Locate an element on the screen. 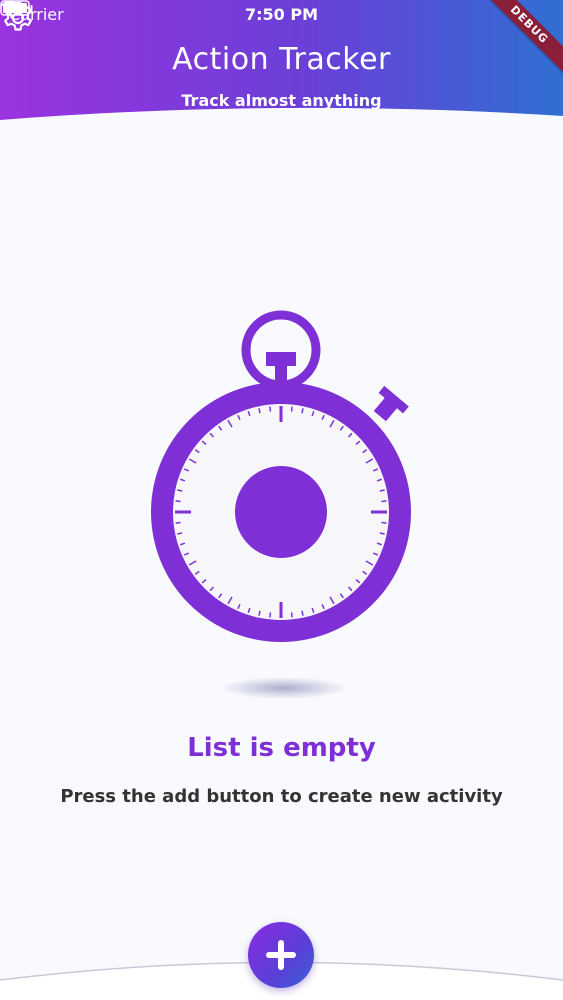  status-bar: Carrier 7:50 PM is located at coordinates (281, 15).